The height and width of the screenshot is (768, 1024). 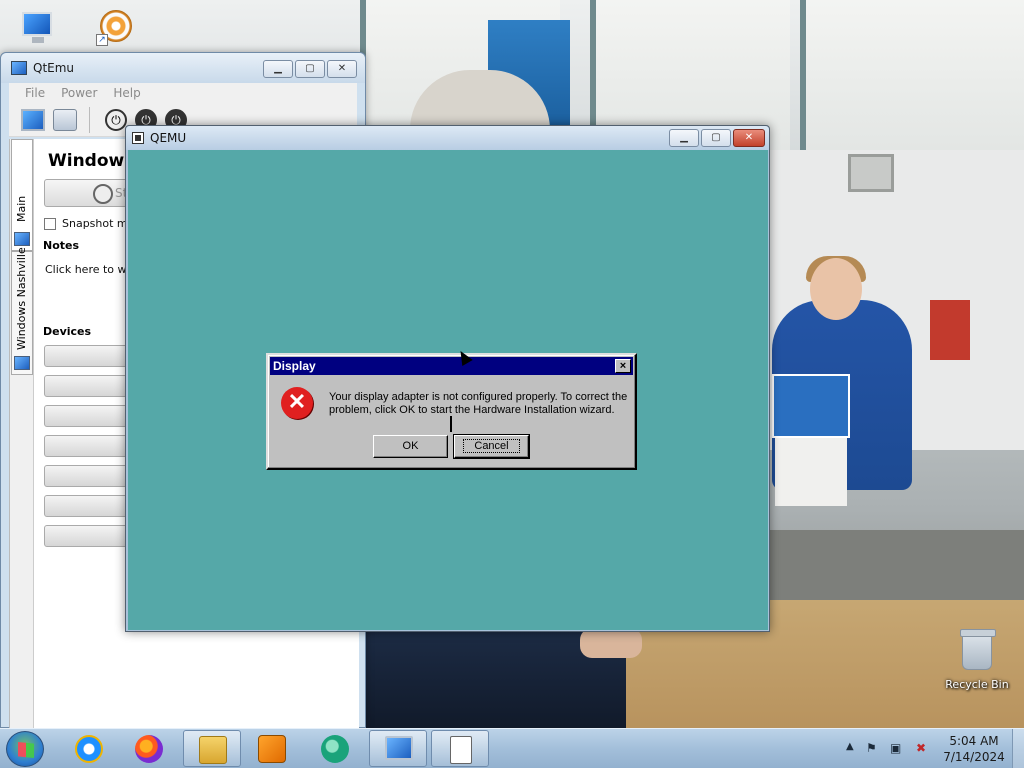 I want to click on menu-power: Power, so click(x=79, y=93).